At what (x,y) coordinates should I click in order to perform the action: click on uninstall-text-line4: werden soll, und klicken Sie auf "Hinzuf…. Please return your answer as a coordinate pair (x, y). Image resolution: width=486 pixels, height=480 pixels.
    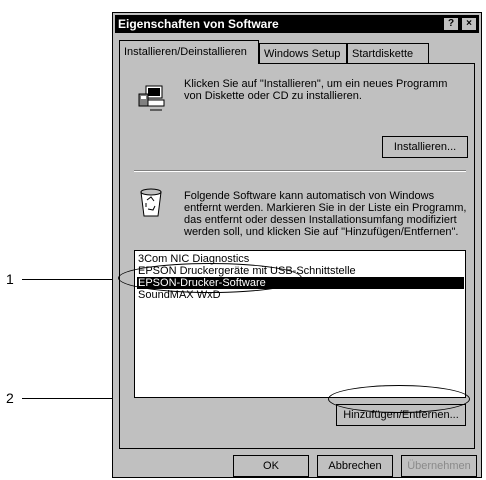
    Looking at the image, I should click on (321, 232).